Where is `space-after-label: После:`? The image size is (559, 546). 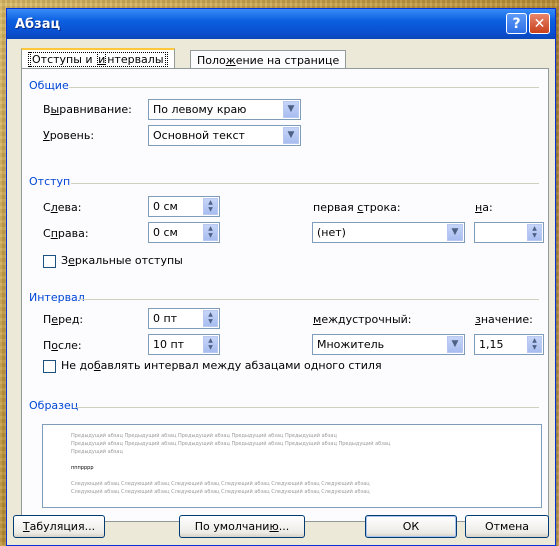
space-after-label: После: is located at coordinates (62, 345).